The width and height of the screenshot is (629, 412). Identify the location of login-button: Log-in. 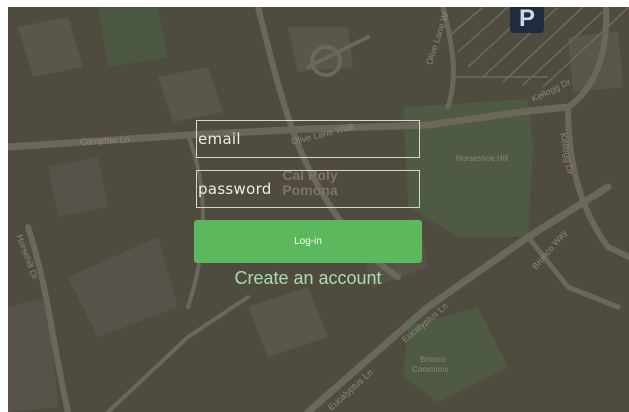
(308, 241).